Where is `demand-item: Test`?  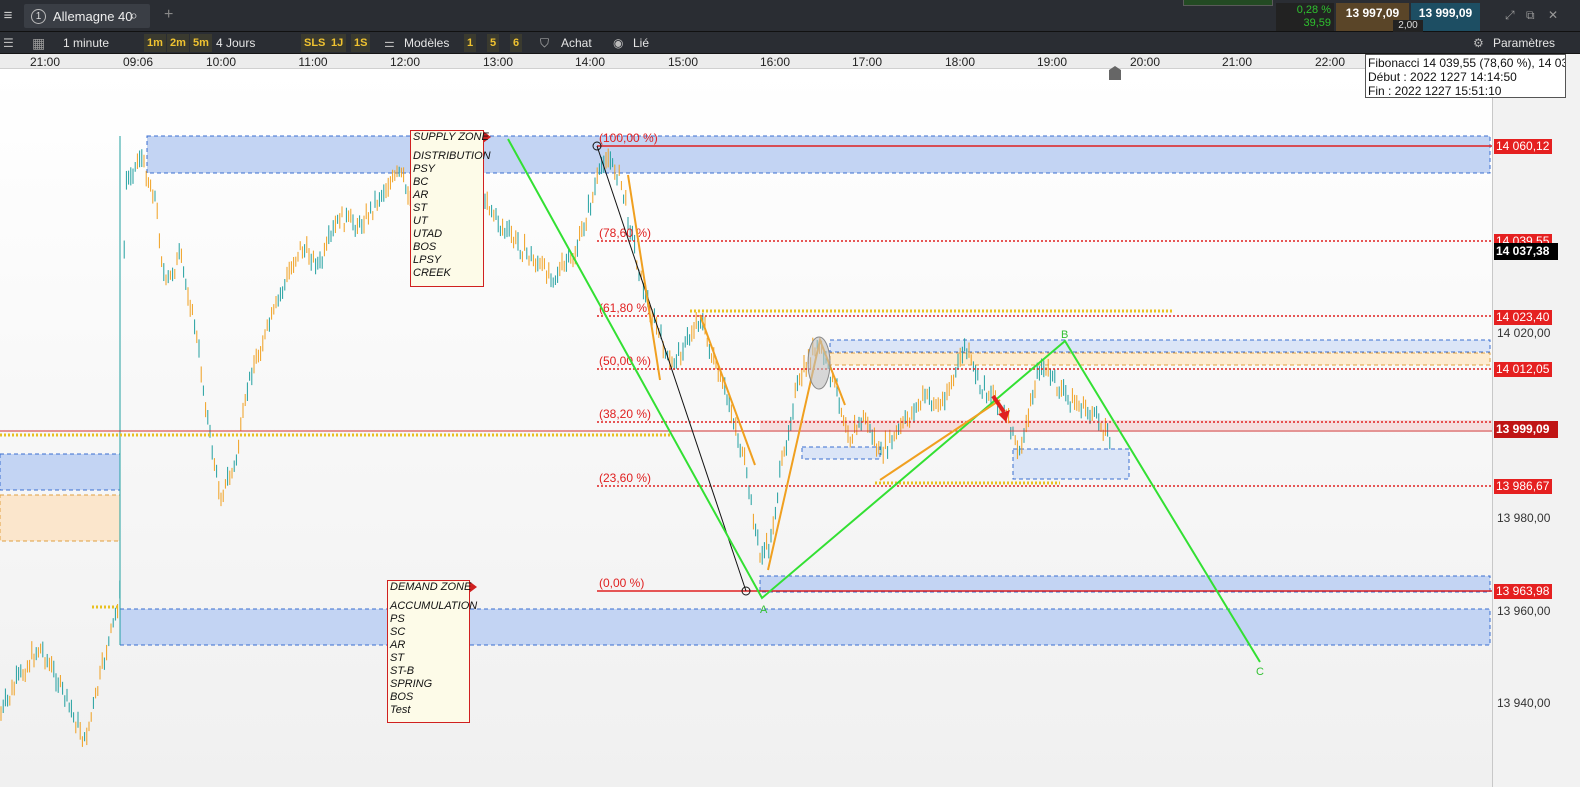 demand-item: Test is located at coordinates (400, 710).